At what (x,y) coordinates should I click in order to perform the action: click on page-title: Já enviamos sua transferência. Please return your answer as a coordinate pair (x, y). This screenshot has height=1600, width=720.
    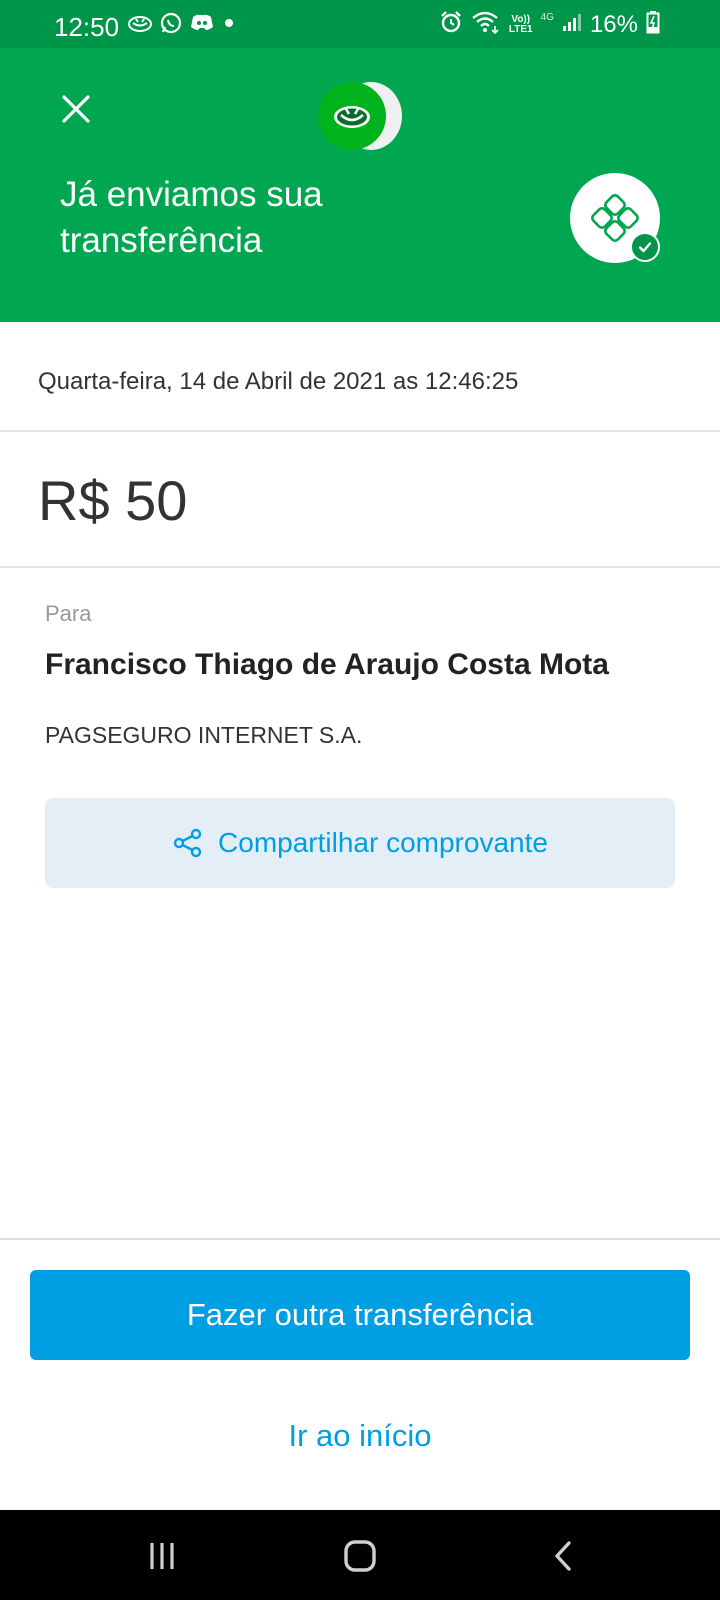
    Looking at the image, I should click on (191, 217).